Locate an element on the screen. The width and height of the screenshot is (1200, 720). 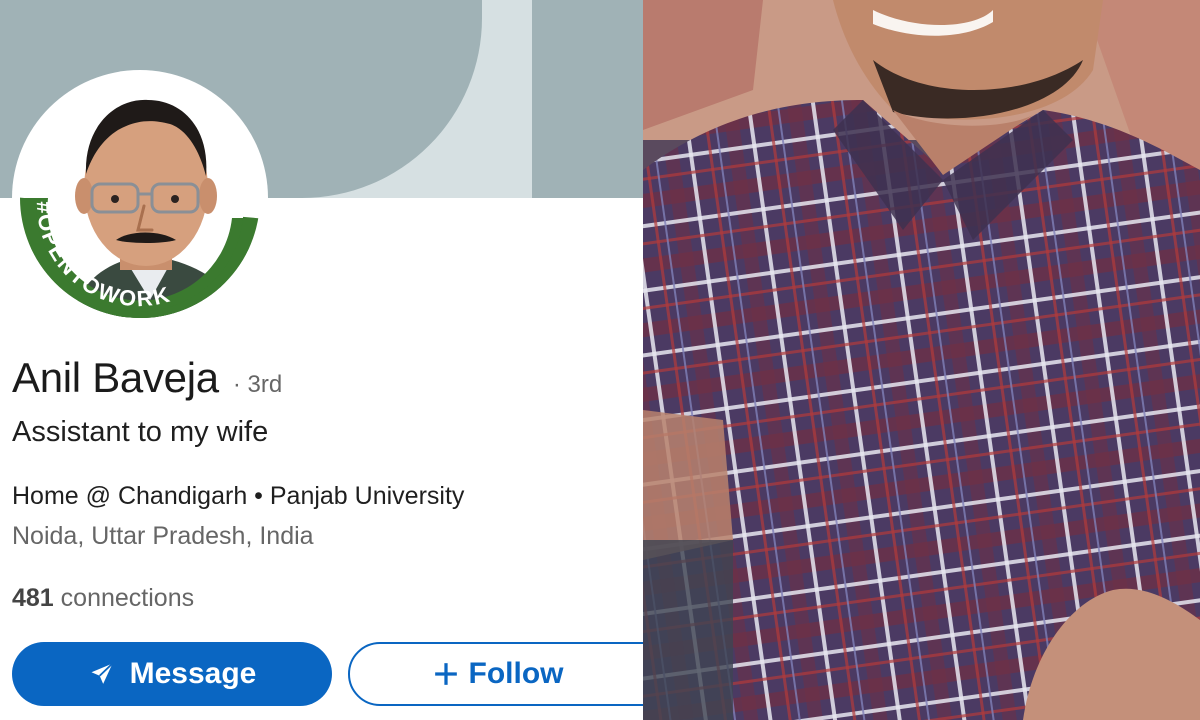
connections-count: 481 connections is located at coordinates (103, 598).